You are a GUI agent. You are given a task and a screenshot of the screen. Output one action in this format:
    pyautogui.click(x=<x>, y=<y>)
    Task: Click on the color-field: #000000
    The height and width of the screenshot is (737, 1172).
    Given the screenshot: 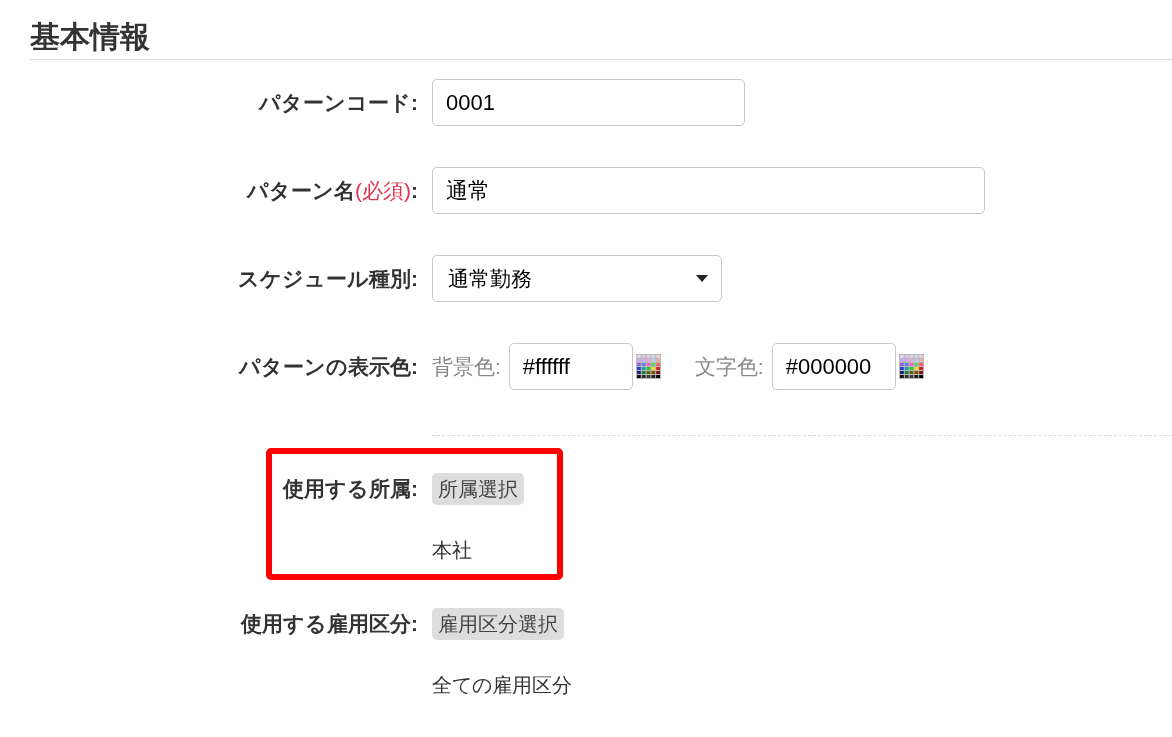 What is the action you would take?
    pyautogui.click(x=833, y=366)
    